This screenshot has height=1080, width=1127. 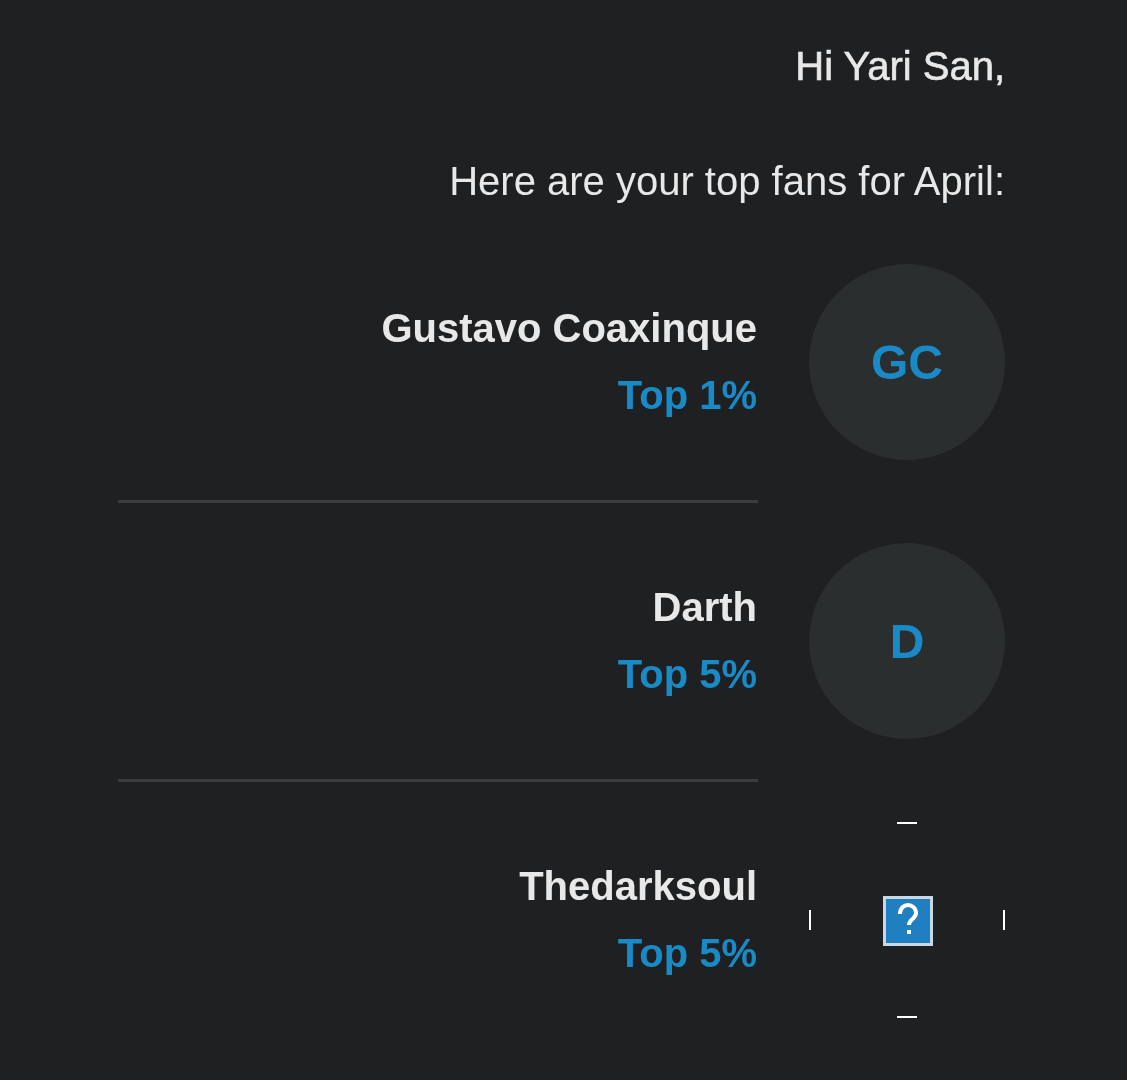 What do you see at coordinates (907, 641) in the screenshot?
I see `avatar: D` at bounding box center [907, 641].